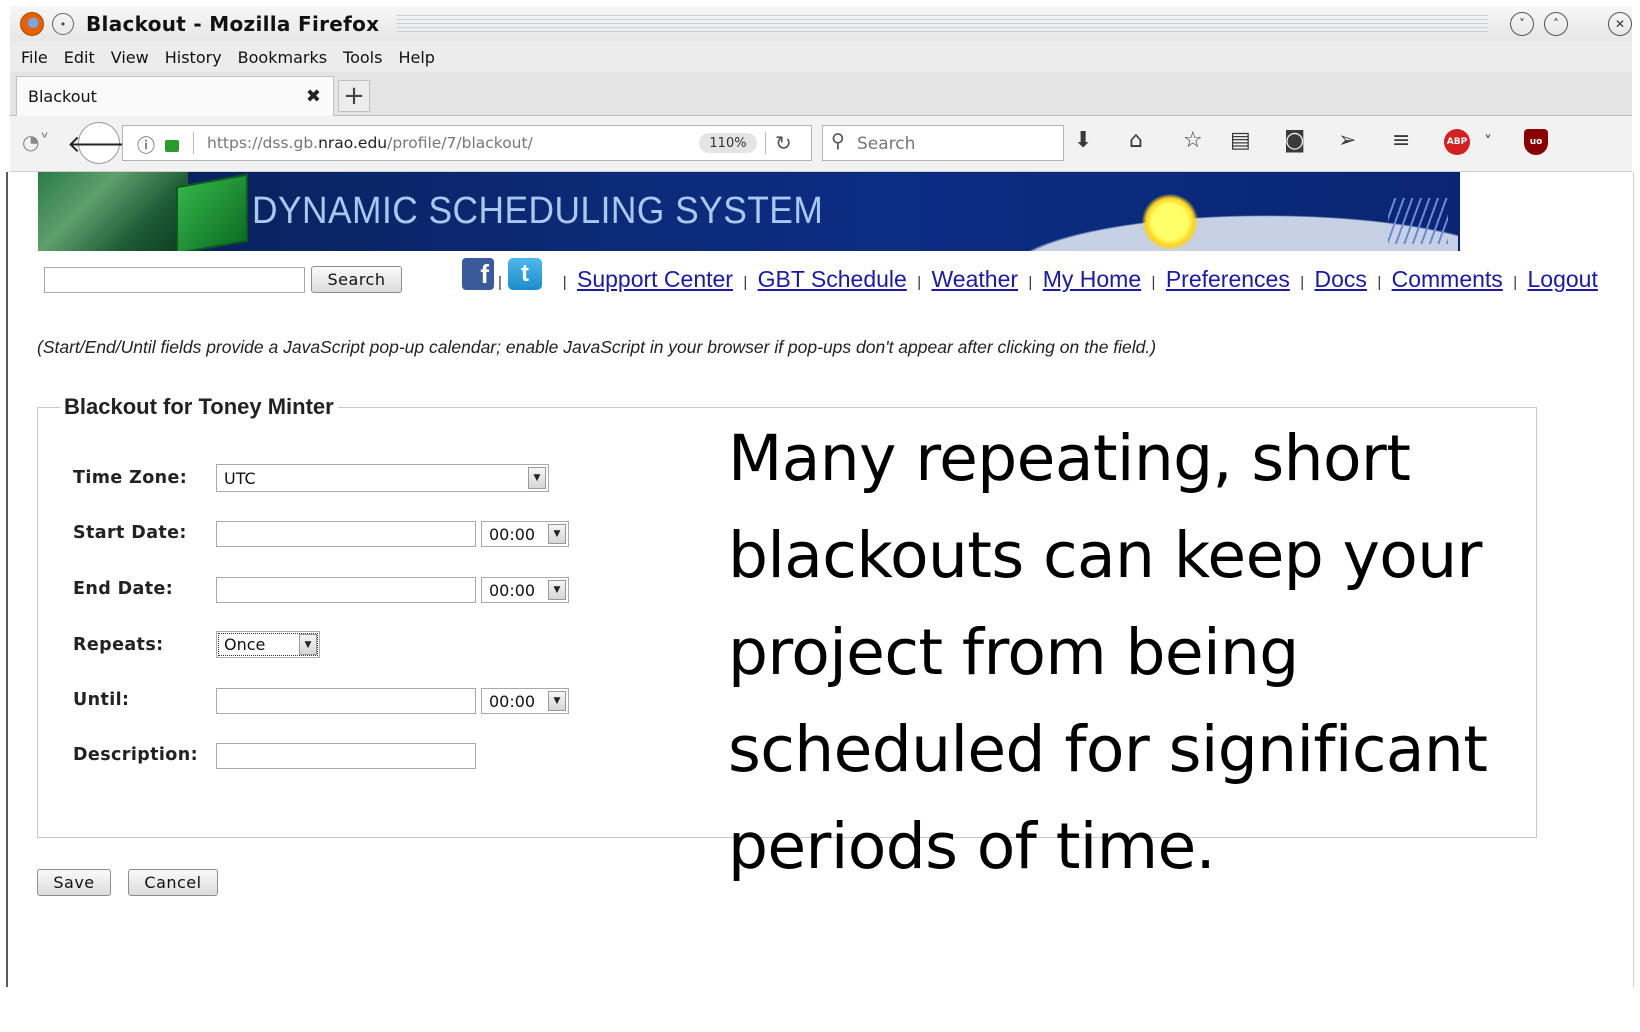  I want to click on start-time-value: 00:00, so click(512, 534).